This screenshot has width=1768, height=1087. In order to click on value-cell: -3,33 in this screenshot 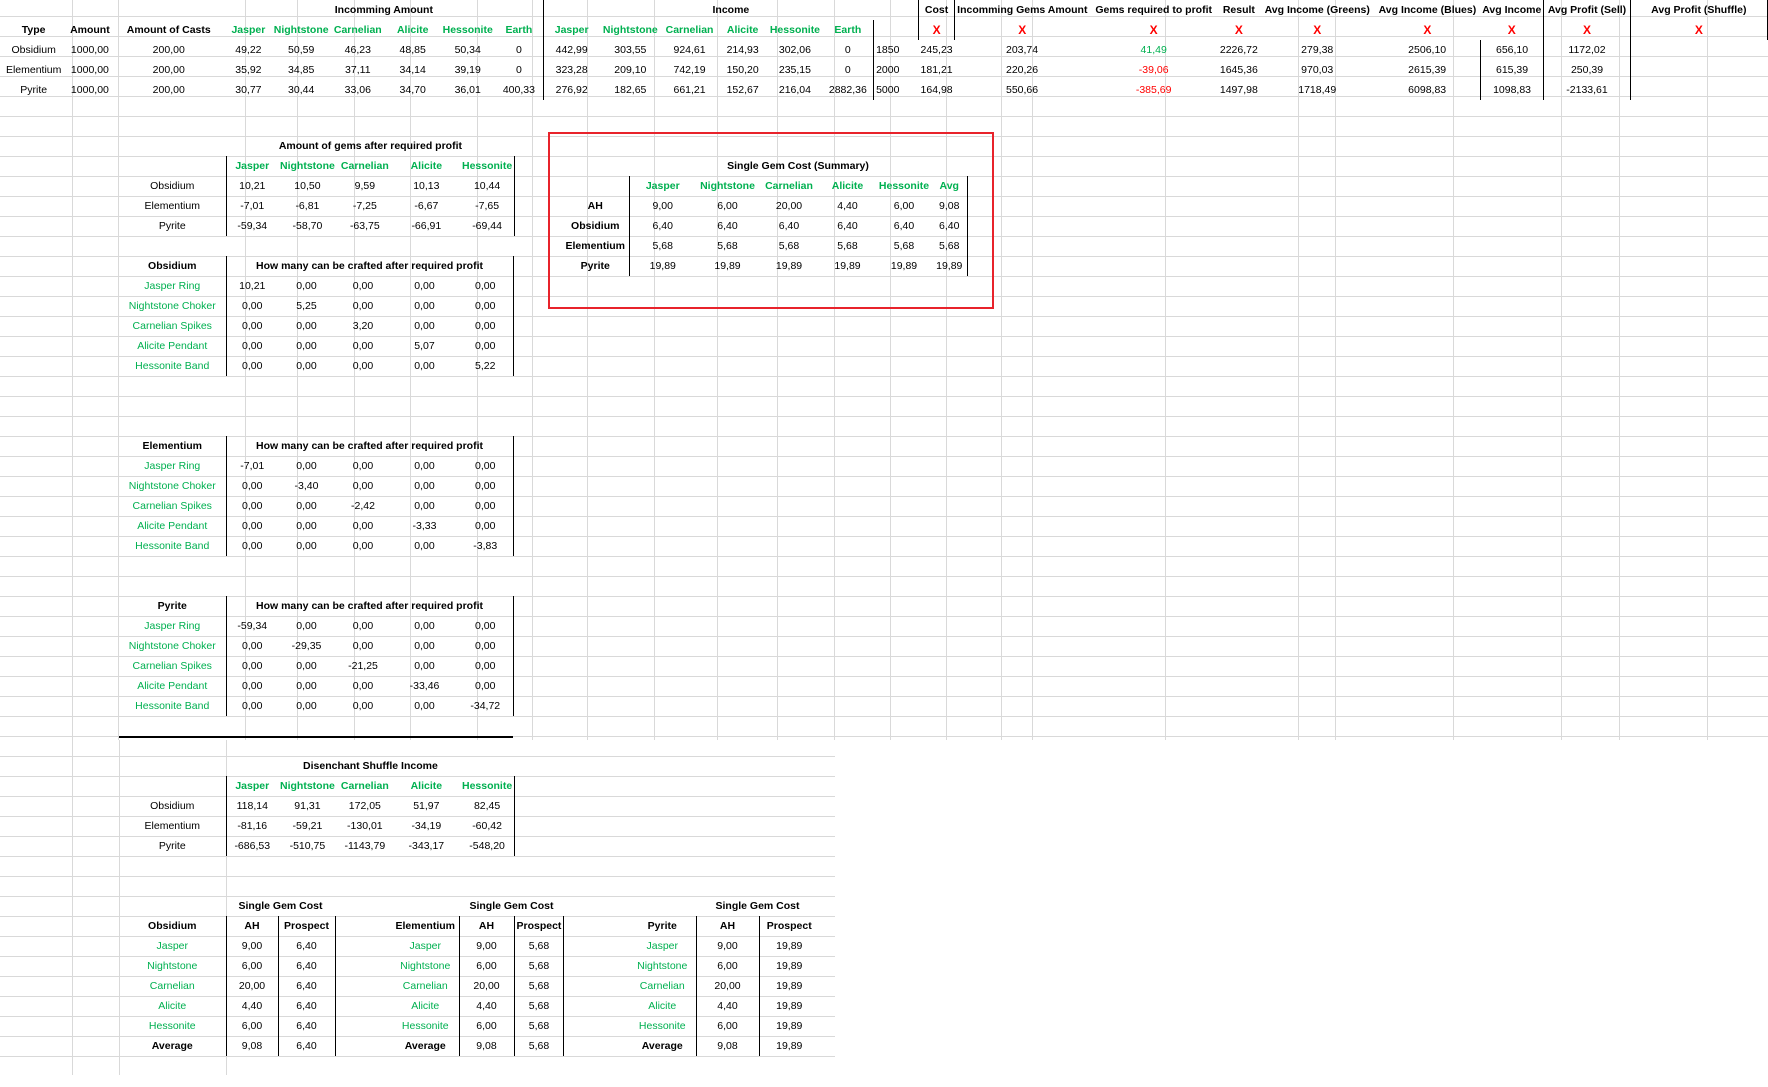, I will do `click(424, 526)`.